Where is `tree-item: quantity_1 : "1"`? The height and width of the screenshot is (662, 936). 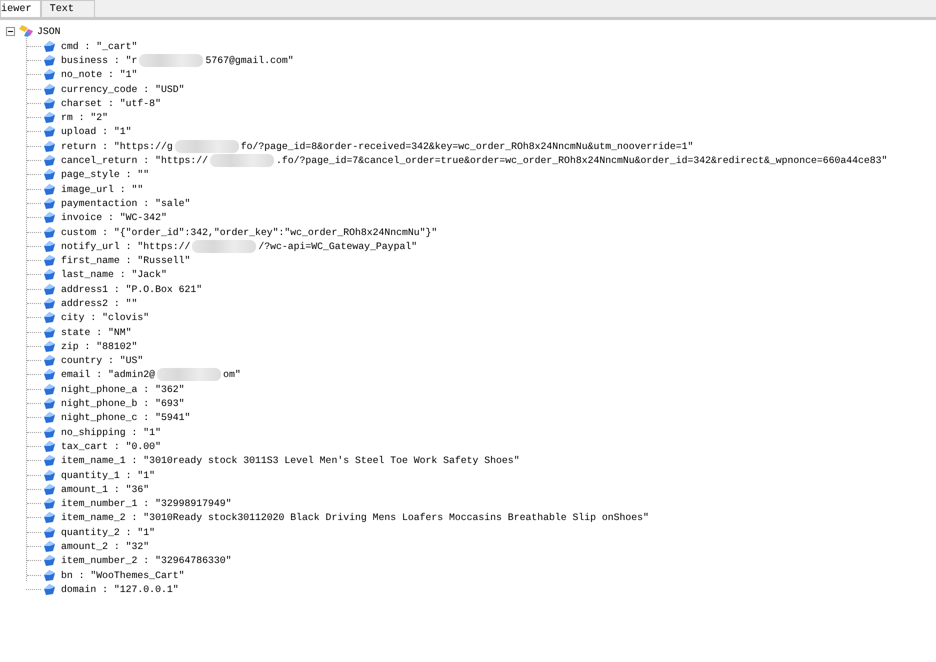 tree-item: quantity_1 : "1" is located at coordinates (108, 475).